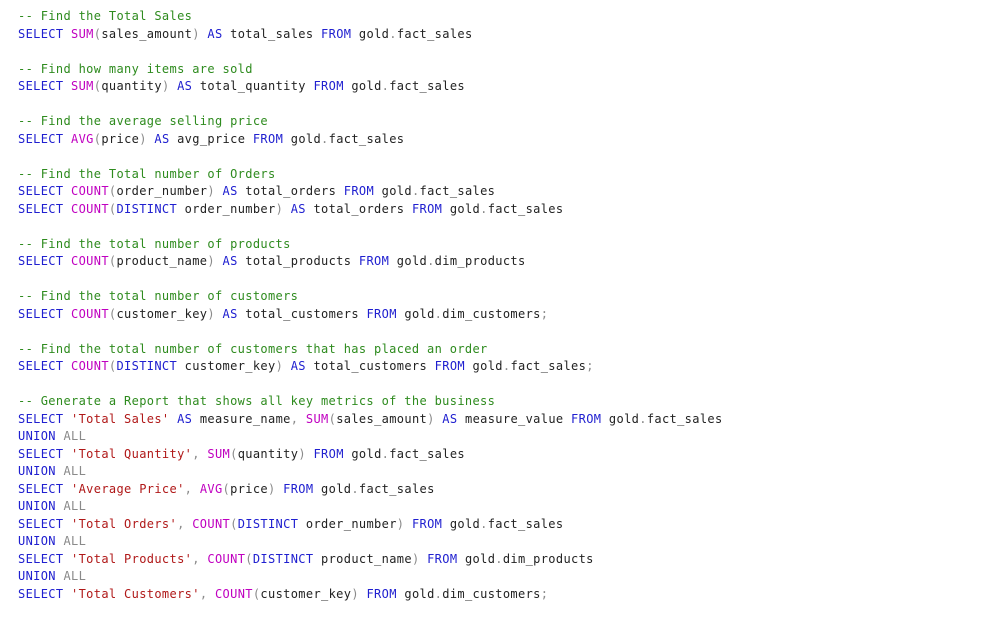 The image size is (1000, 621). I want to click on sql-identifier: customer_key, so click(162, 313).